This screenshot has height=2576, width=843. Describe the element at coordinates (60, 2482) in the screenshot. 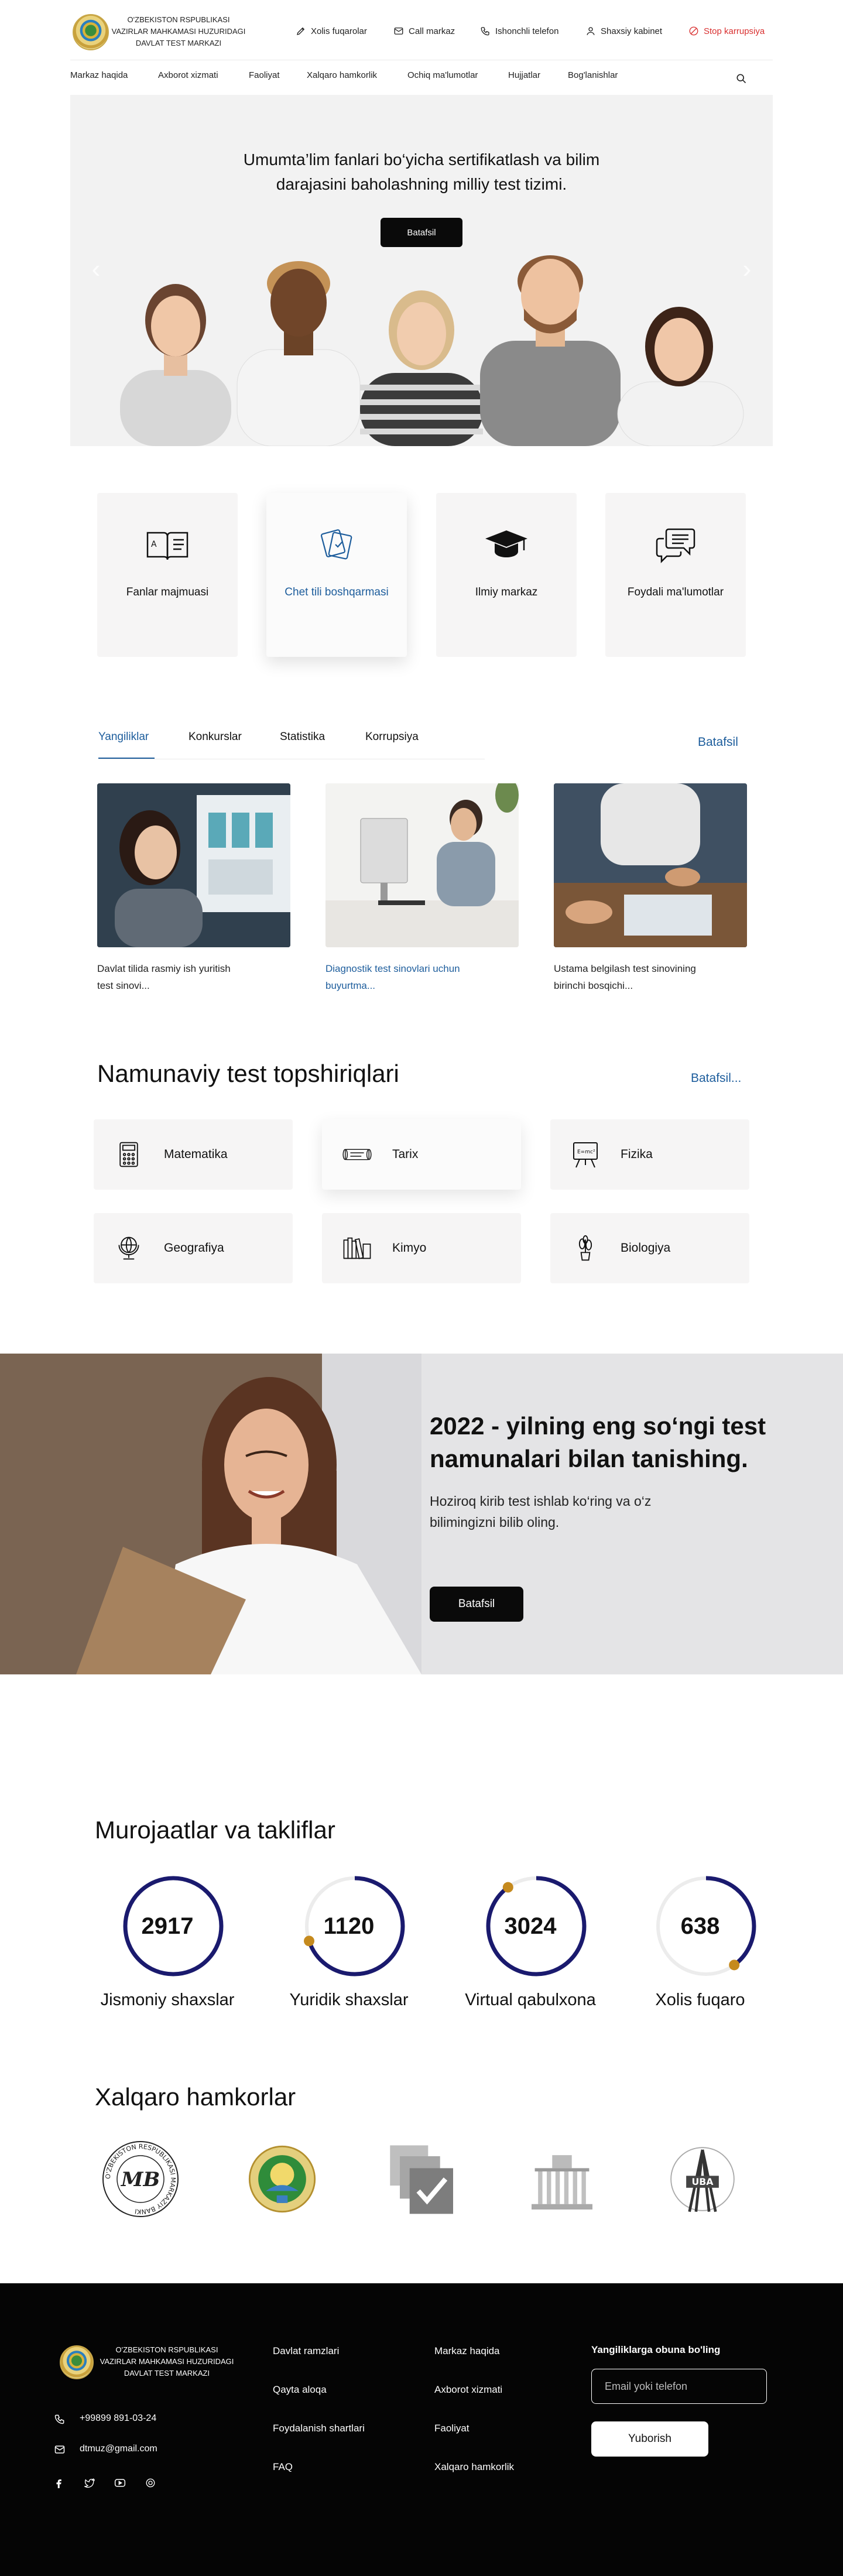

I see `facebook-icon` at that location.